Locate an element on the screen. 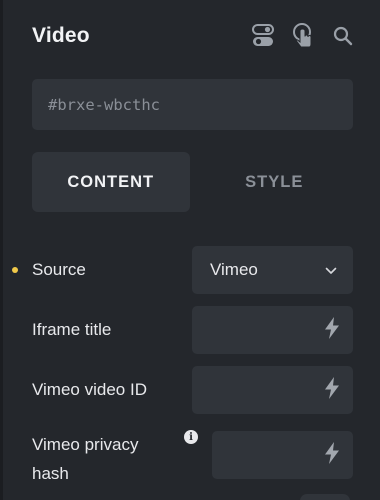 Image resolution: width=380 pixels, height=500 pixels. source-value: Vimeo is located at coordinates (234, 269).